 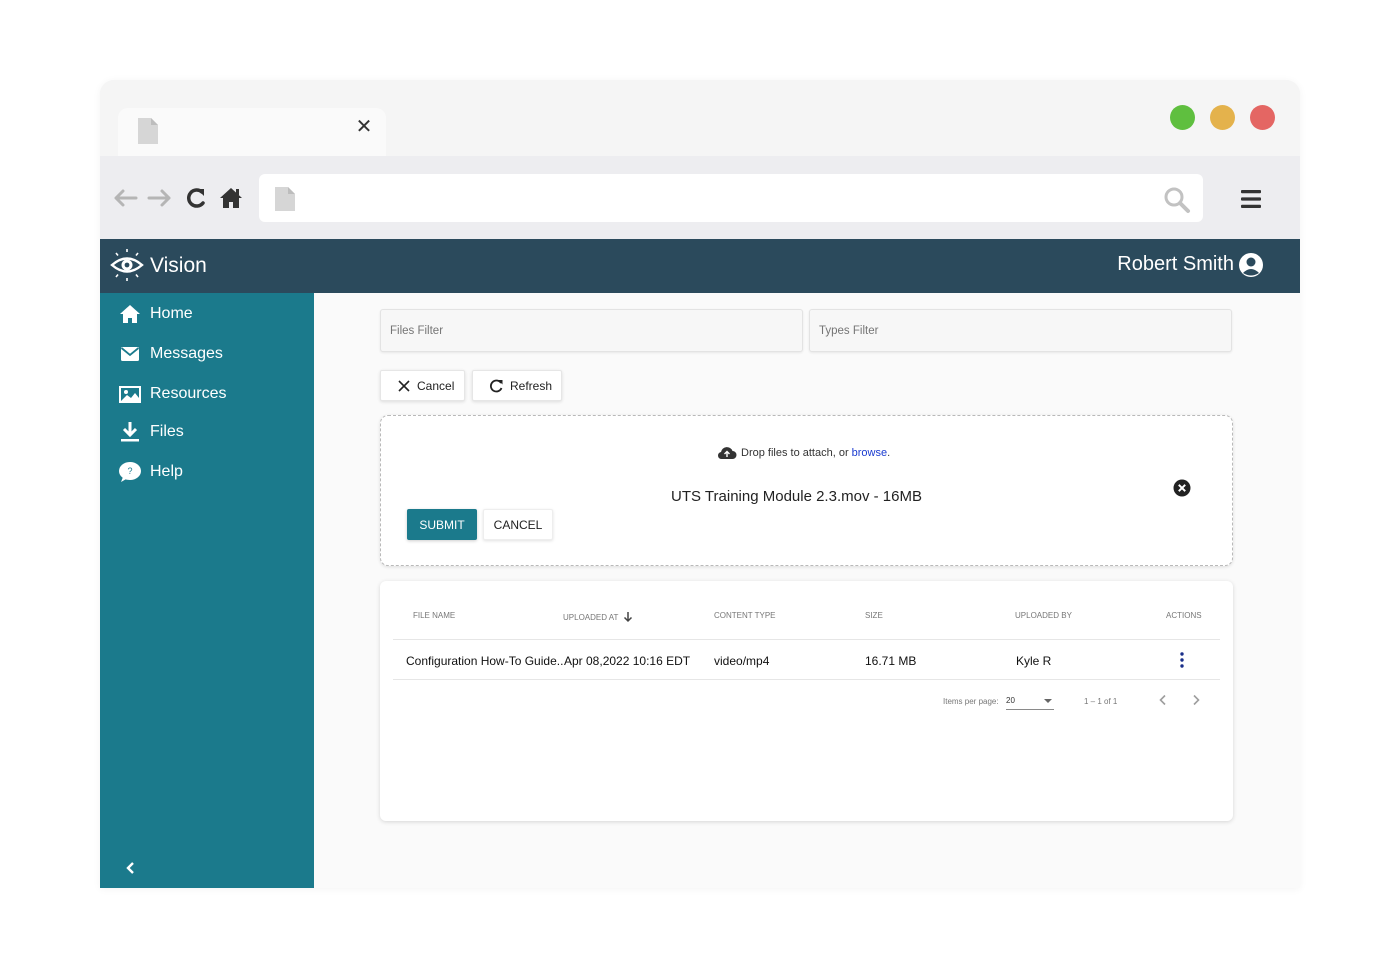 I want to click on files-filter-input: Files Filter, so click(x=591, y=330).